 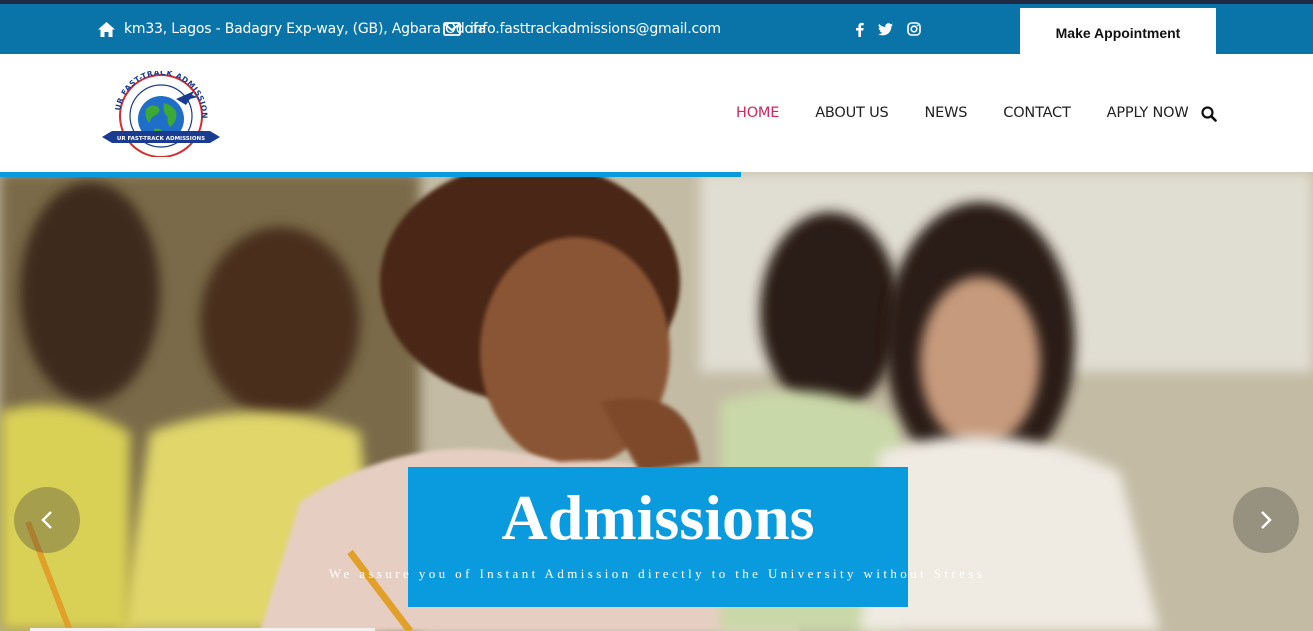 What do you see at coordinates (1148, 113) in the screenshot?
I see `nav-apply-now: APPLY NOW` at bounding box center [1148, 113].